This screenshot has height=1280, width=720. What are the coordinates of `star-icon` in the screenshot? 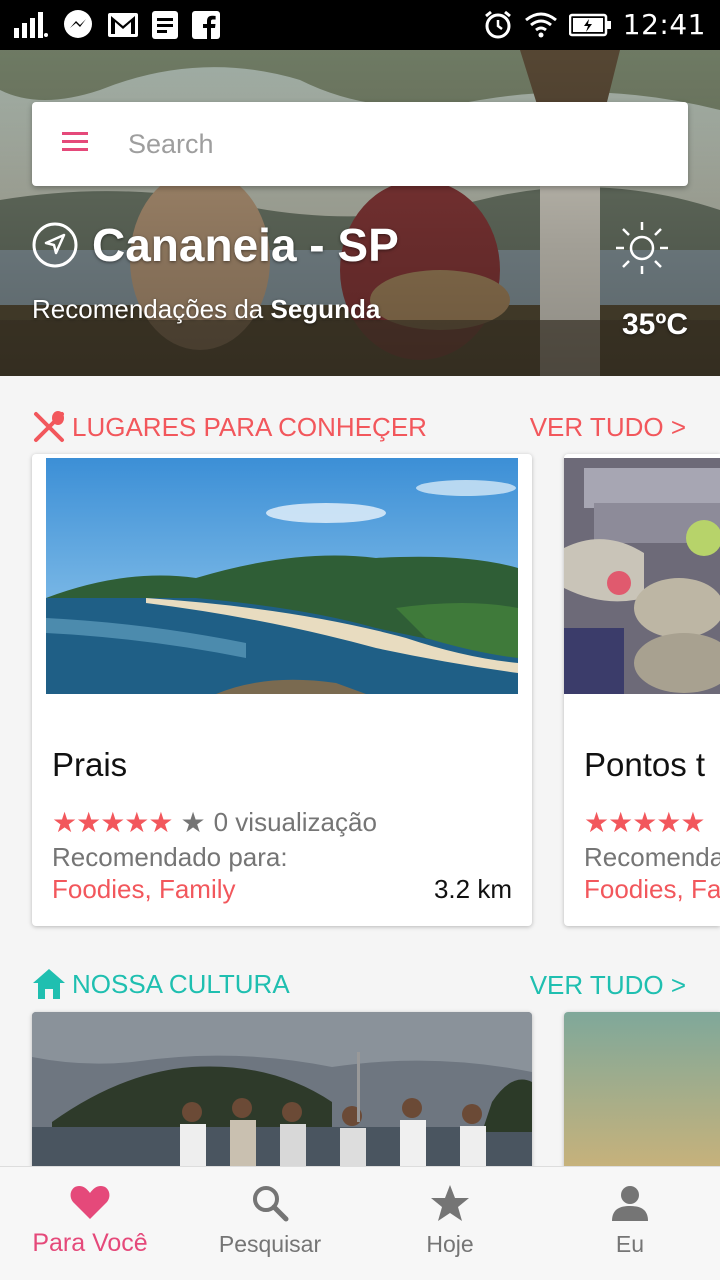 It's located at (450, 1203).